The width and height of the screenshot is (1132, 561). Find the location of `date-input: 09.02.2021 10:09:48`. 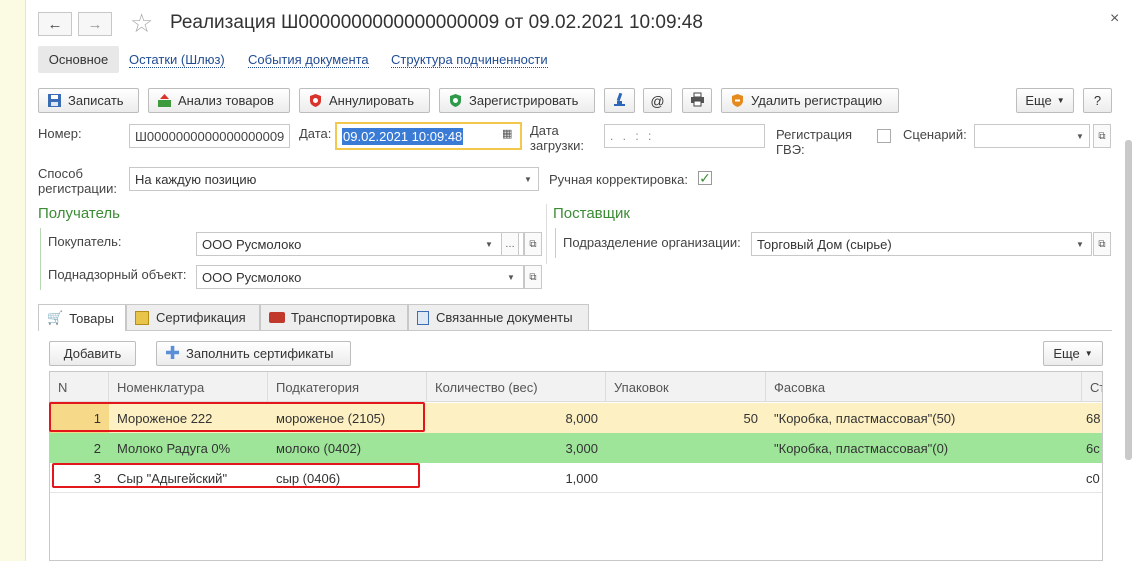

date-input: 09.02.2021 10:09:48 is located at coordinates (428, 136).